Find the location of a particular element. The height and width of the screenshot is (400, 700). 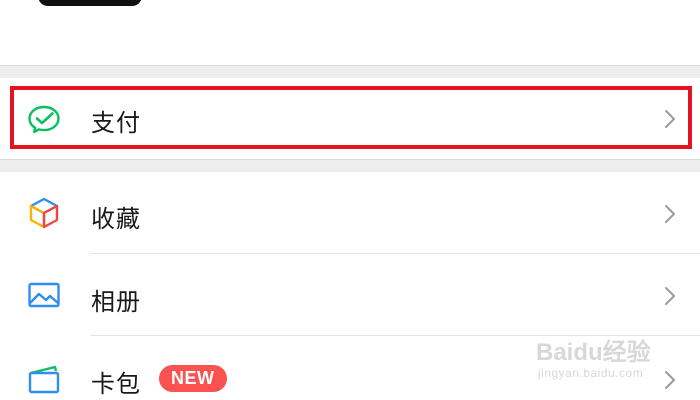

menu-item-label: 卡包 is located at coordinates (116, 384).